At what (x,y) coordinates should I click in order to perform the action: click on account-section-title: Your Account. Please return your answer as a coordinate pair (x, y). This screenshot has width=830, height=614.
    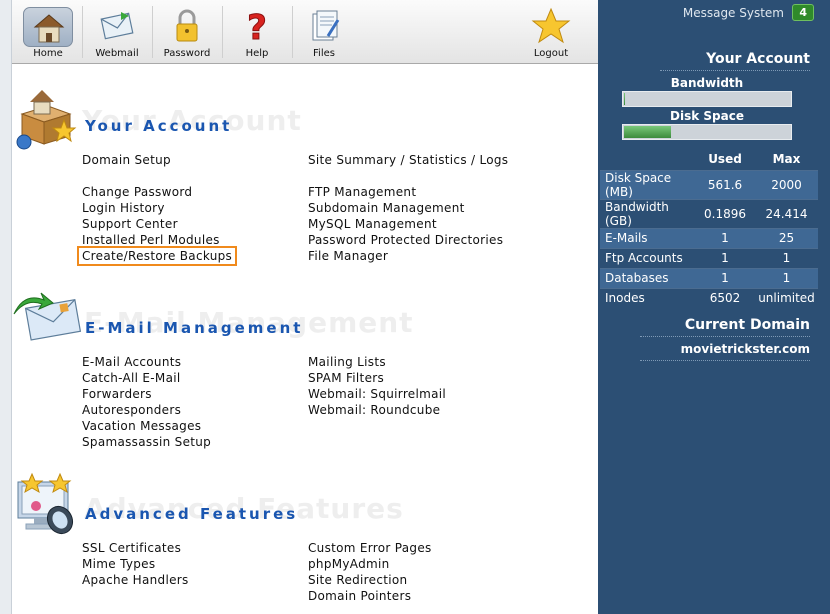
    Looking at the image, I should click on (159, 126).